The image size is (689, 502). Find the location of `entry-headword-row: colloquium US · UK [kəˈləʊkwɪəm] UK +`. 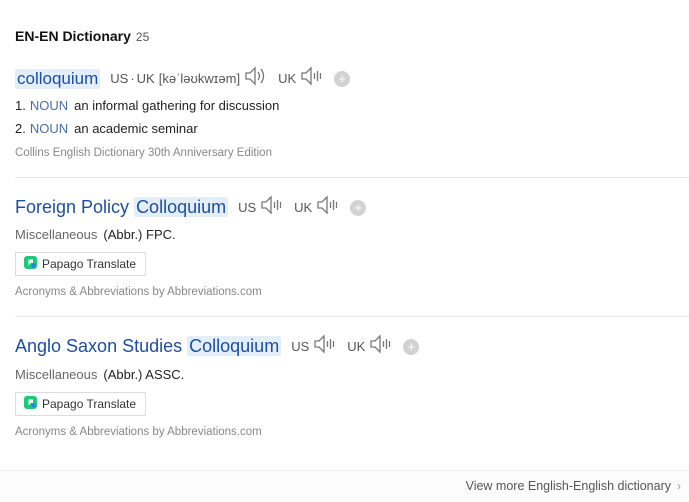

entry-headword-row: colloquium US · UK [kəˈləʊkwɪəm] UK + is located at coordinates (183, 78).